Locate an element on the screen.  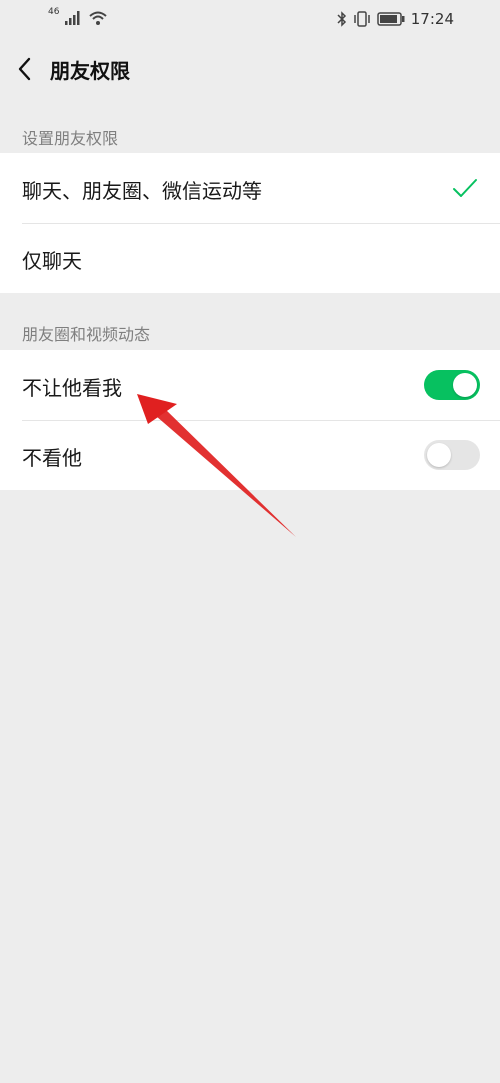
hide-my-posts-toggle is located at coordinates (452, 385).